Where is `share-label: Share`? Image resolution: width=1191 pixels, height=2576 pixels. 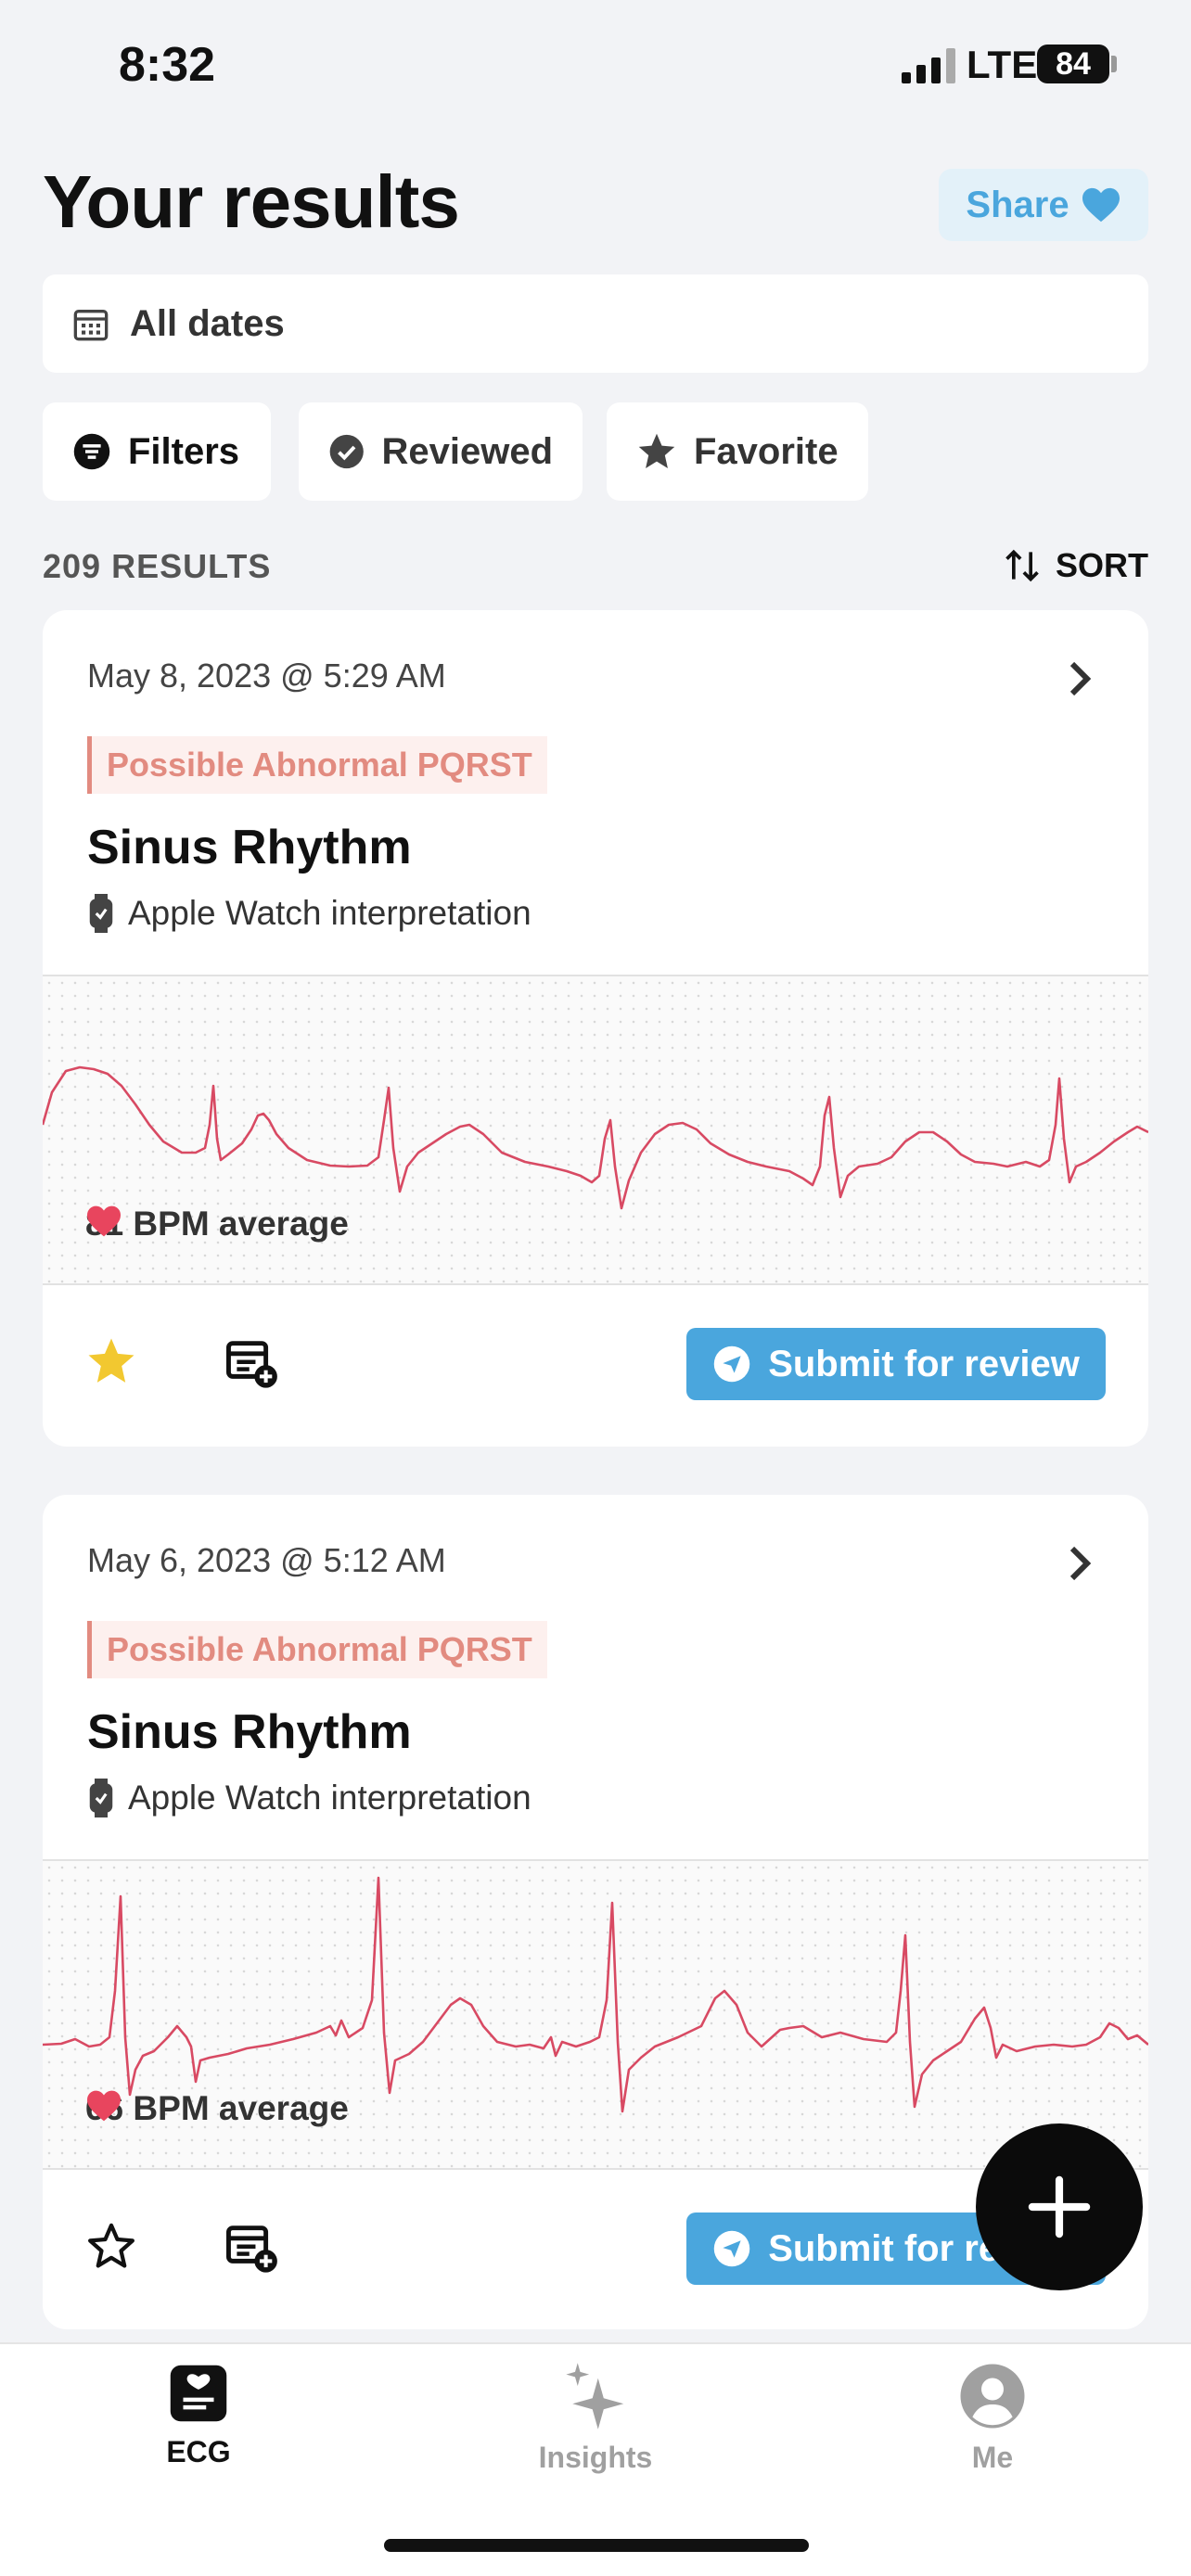 share-label: Share is located at coordinates (1018, 204).